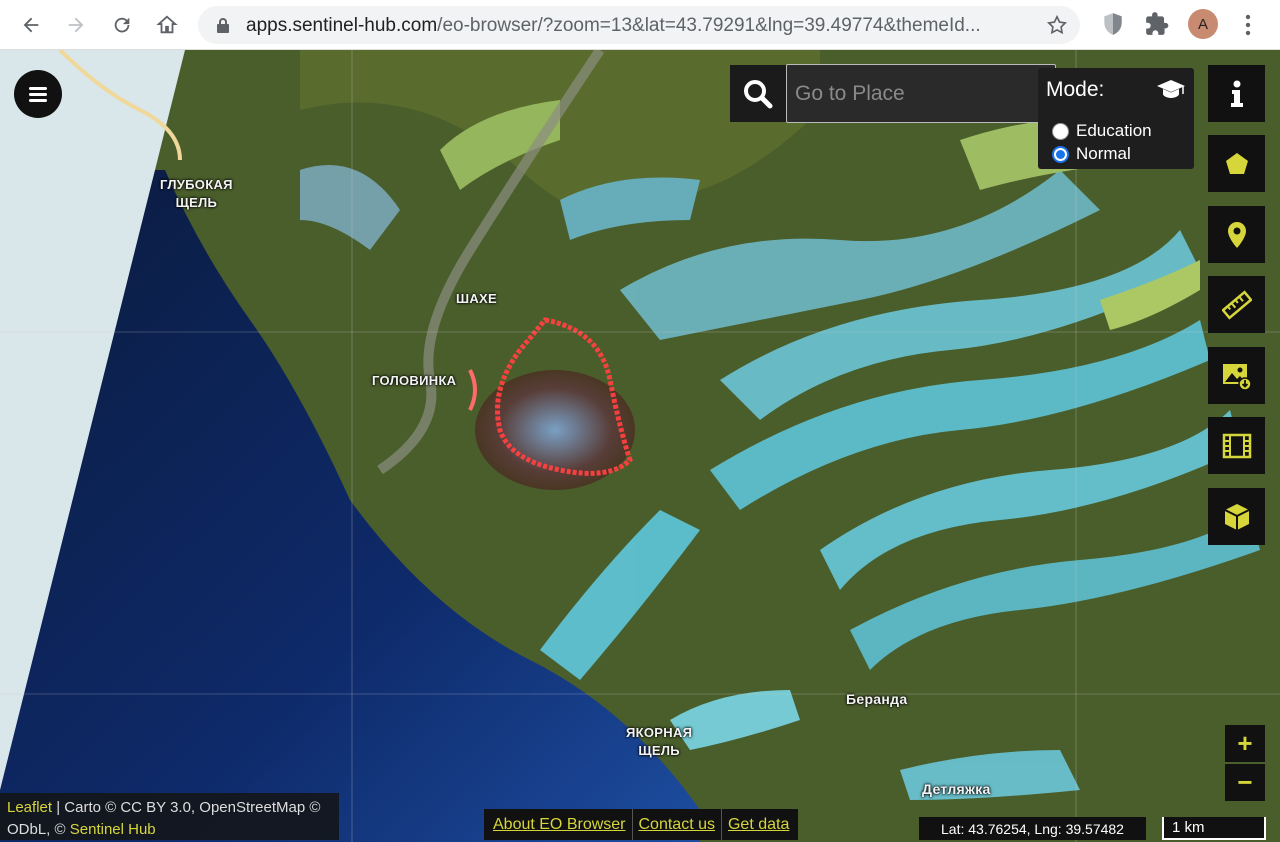 The image size is (1280, 842). What do you see at coordinates (38, 829) in the screenshot?
I see `attribution-text-2: ODbL, ©` at bounding box center [38, 829].